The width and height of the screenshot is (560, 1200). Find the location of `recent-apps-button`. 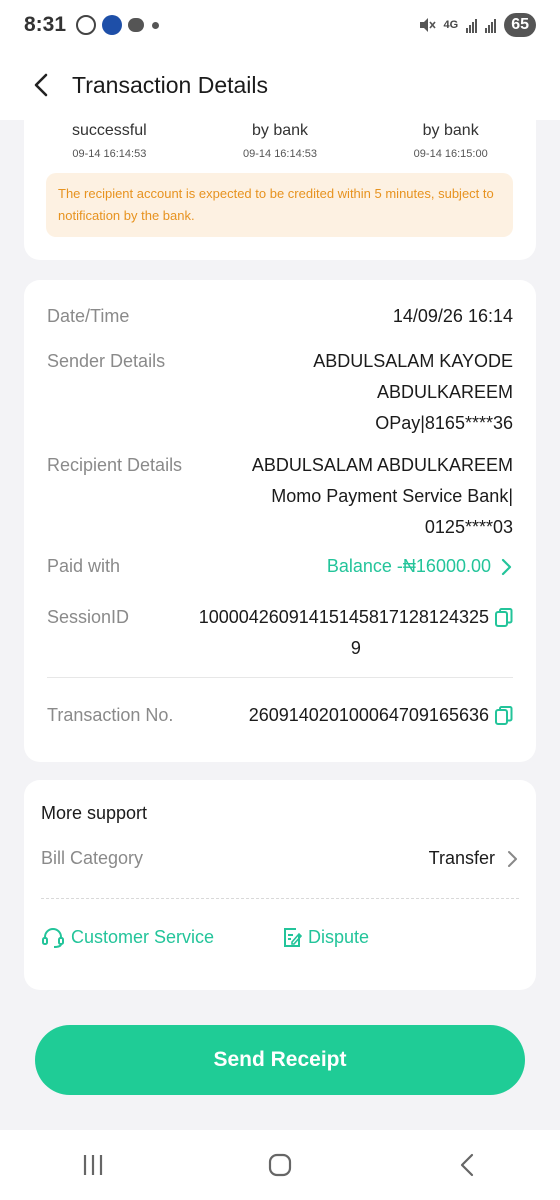

recent-apps-button is located at coordinates (93, 1165).